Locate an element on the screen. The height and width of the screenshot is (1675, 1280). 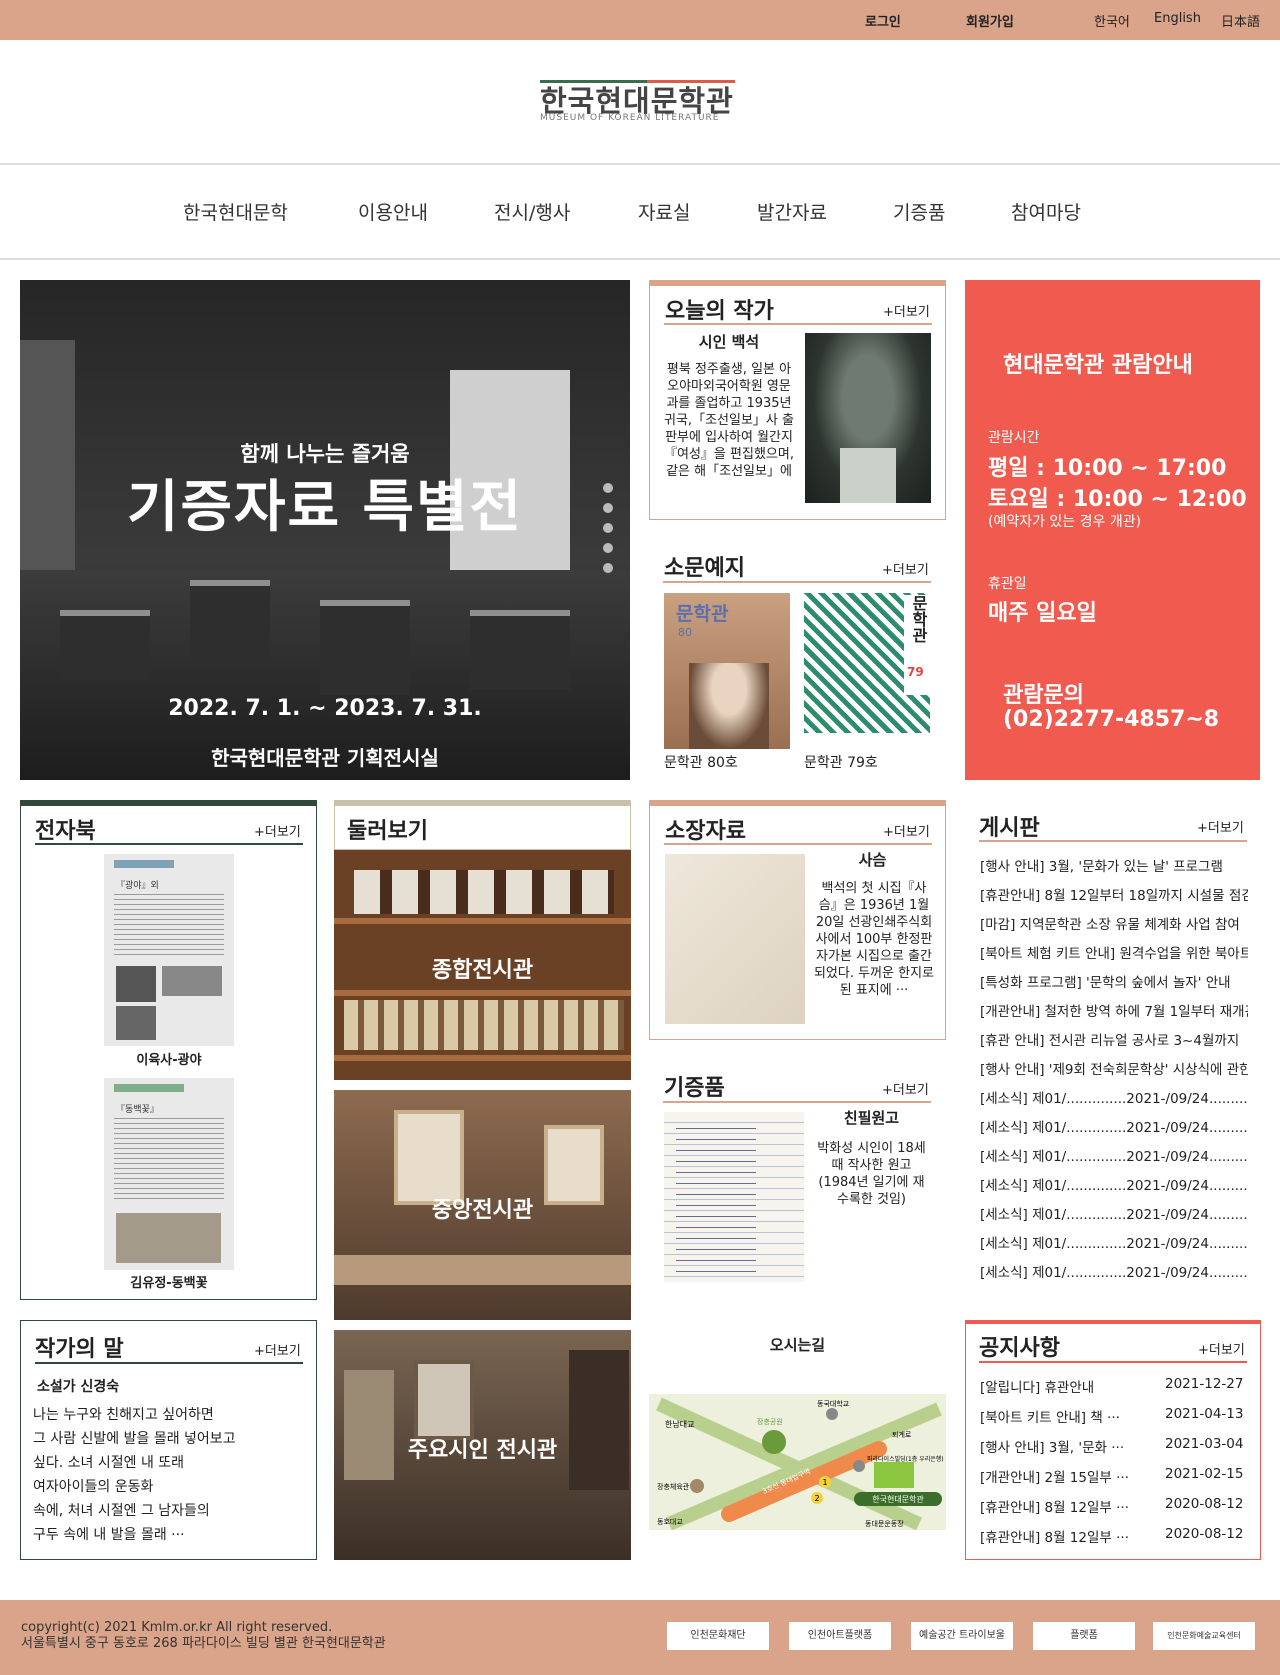
ebook-text-block is located at coordinates (169, 1160).